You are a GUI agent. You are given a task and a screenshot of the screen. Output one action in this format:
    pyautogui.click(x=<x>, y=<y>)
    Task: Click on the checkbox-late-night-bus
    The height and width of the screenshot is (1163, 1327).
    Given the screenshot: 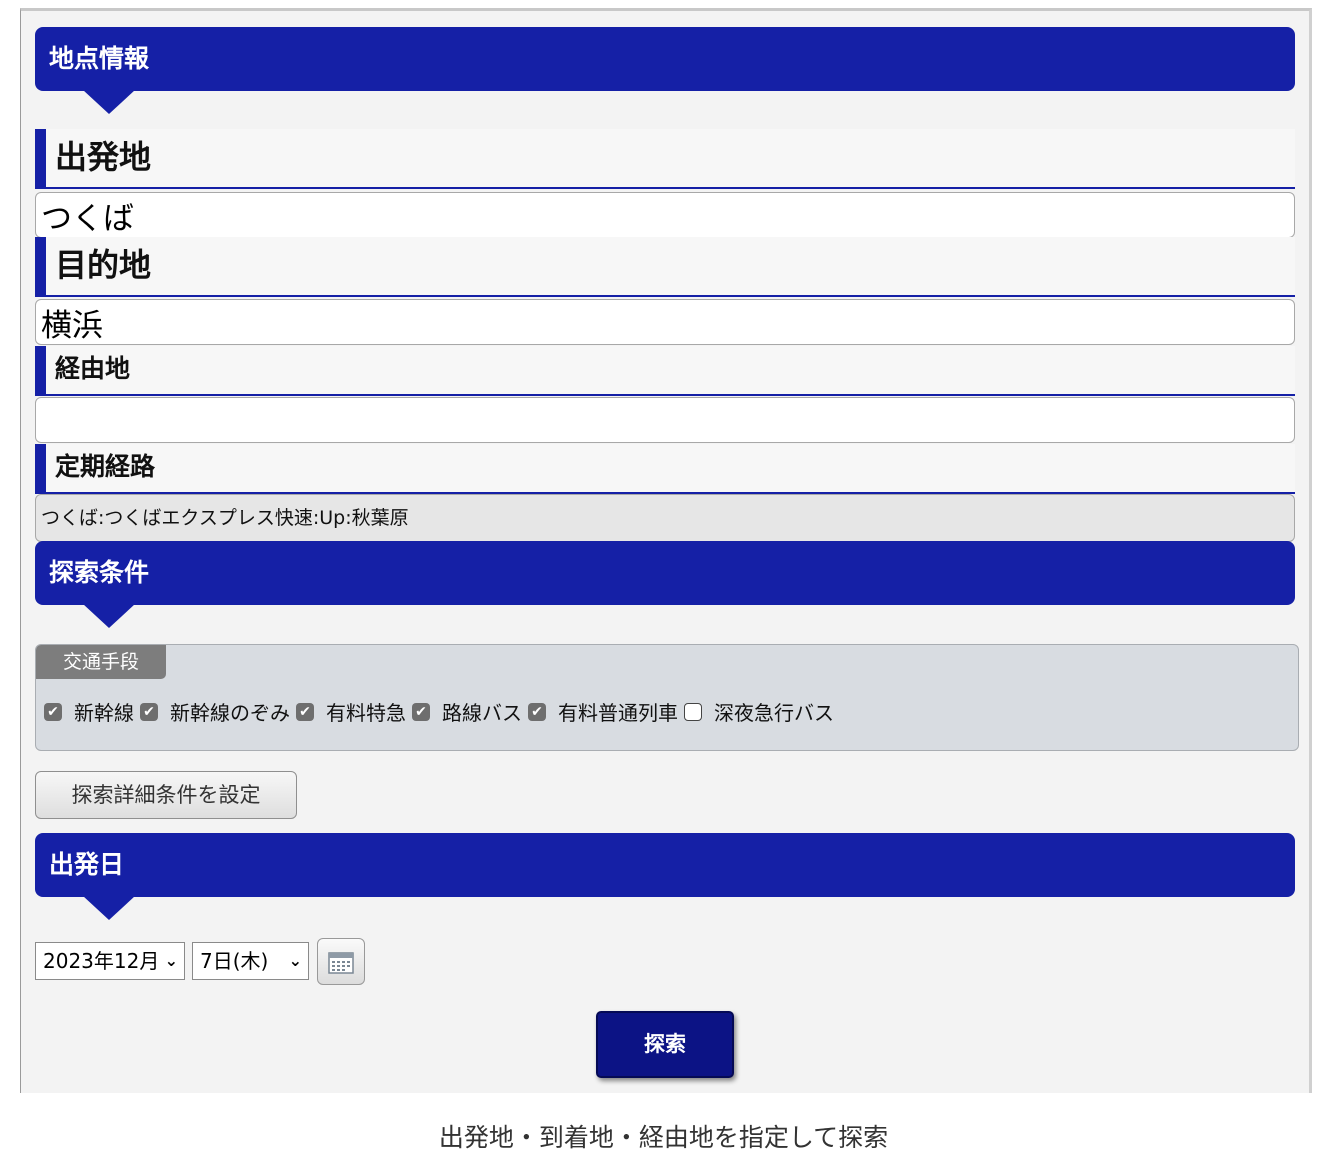 What is the action you would take?
    pyautogui.click(x=693, y=711)
    